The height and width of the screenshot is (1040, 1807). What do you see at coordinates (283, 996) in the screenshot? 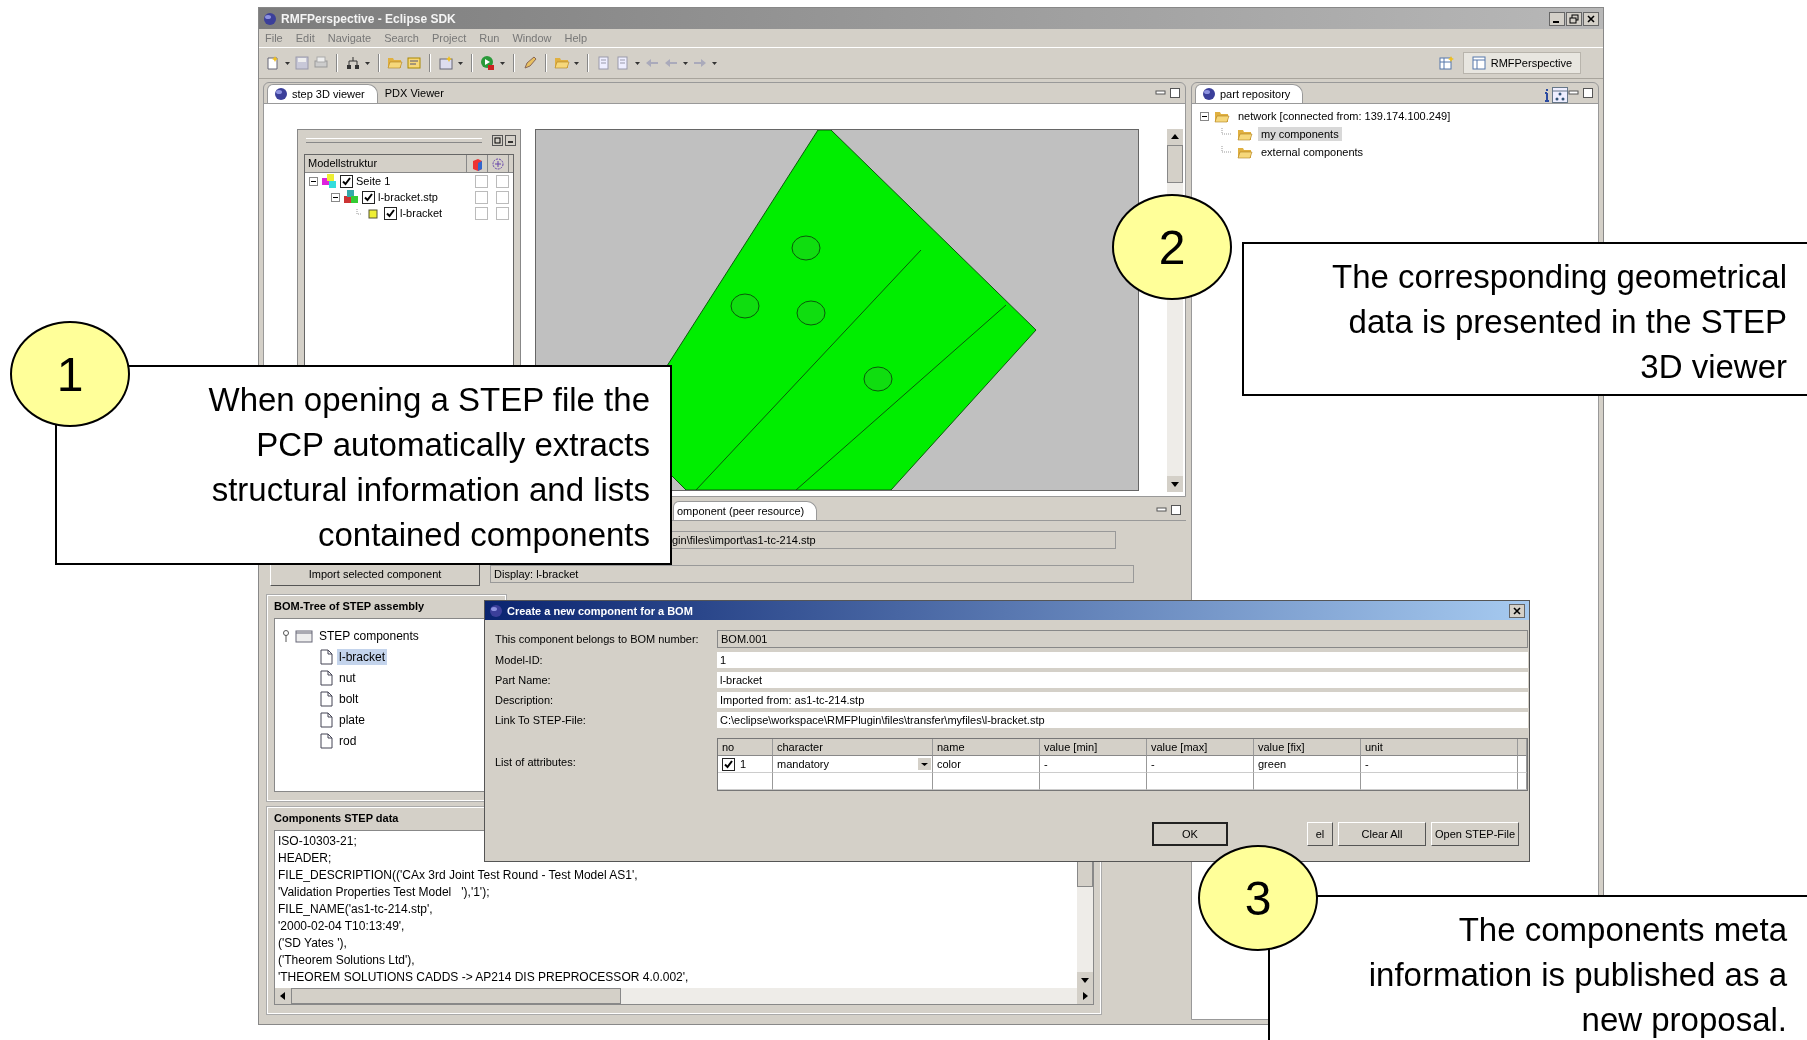
I see `scroll-left-icon` at bounding box center [283, 996].